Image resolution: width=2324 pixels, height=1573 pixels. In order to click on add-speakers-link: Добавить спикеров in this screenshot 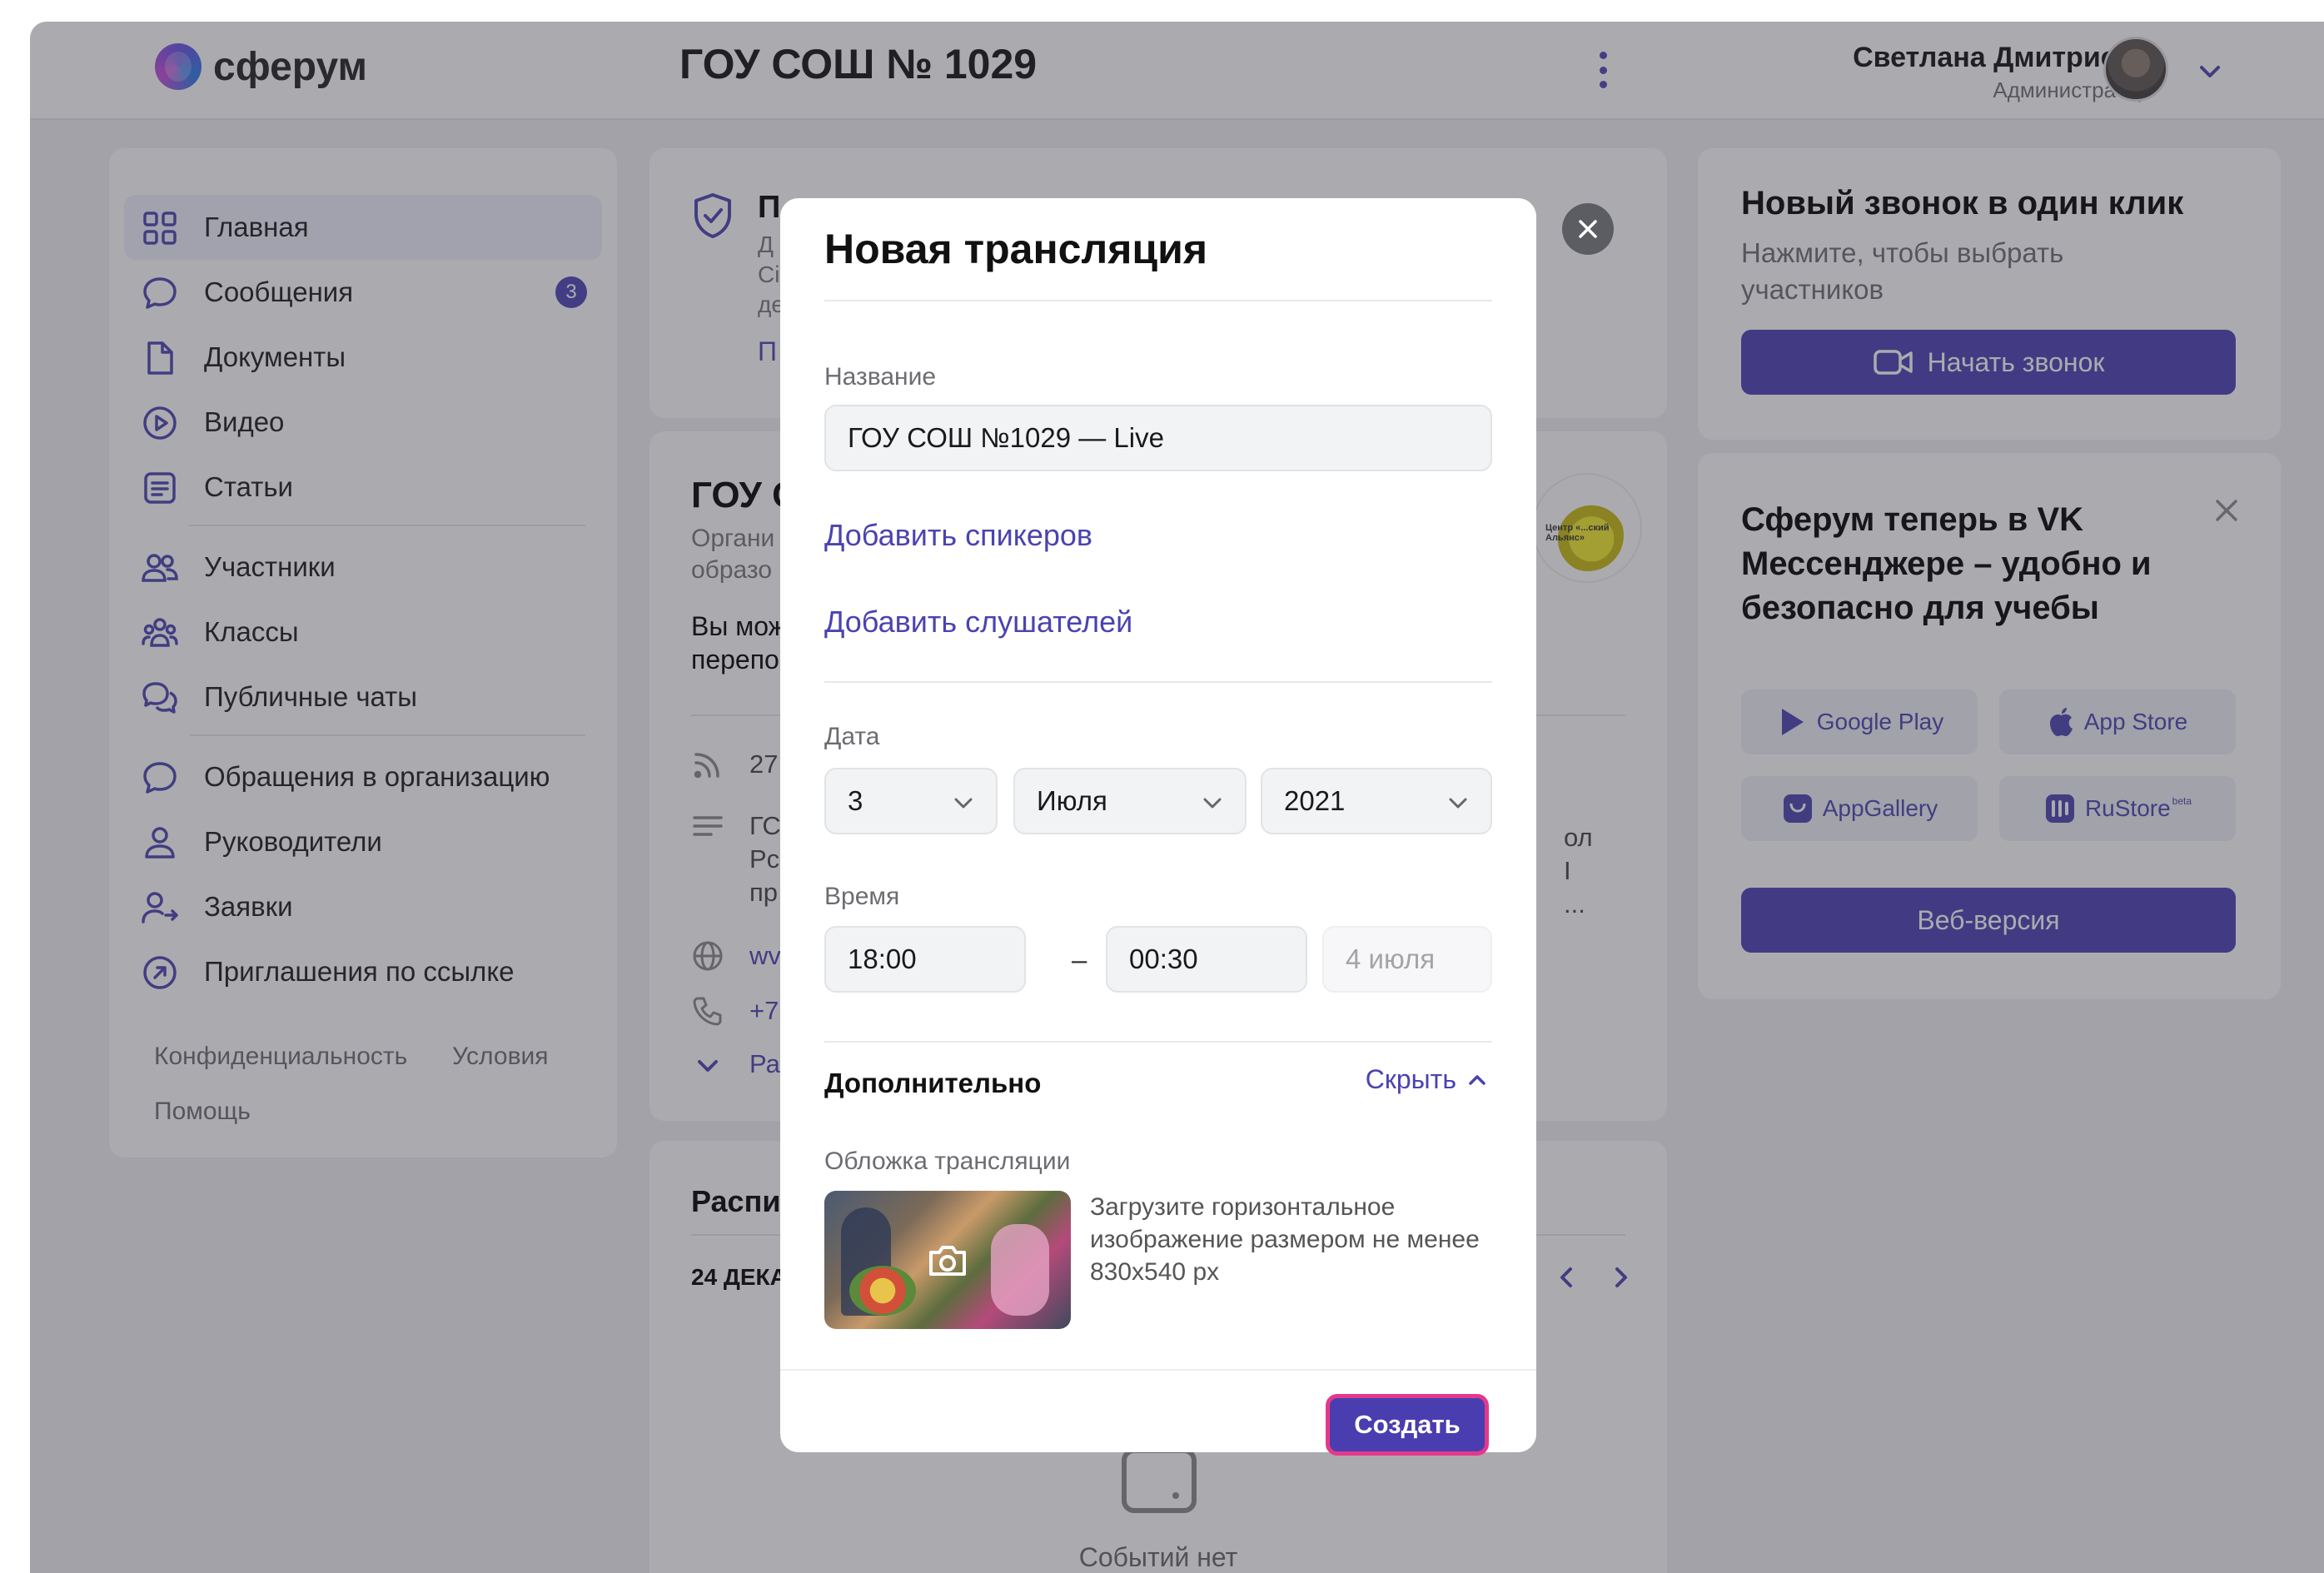, I will do `click(958, 535)`.